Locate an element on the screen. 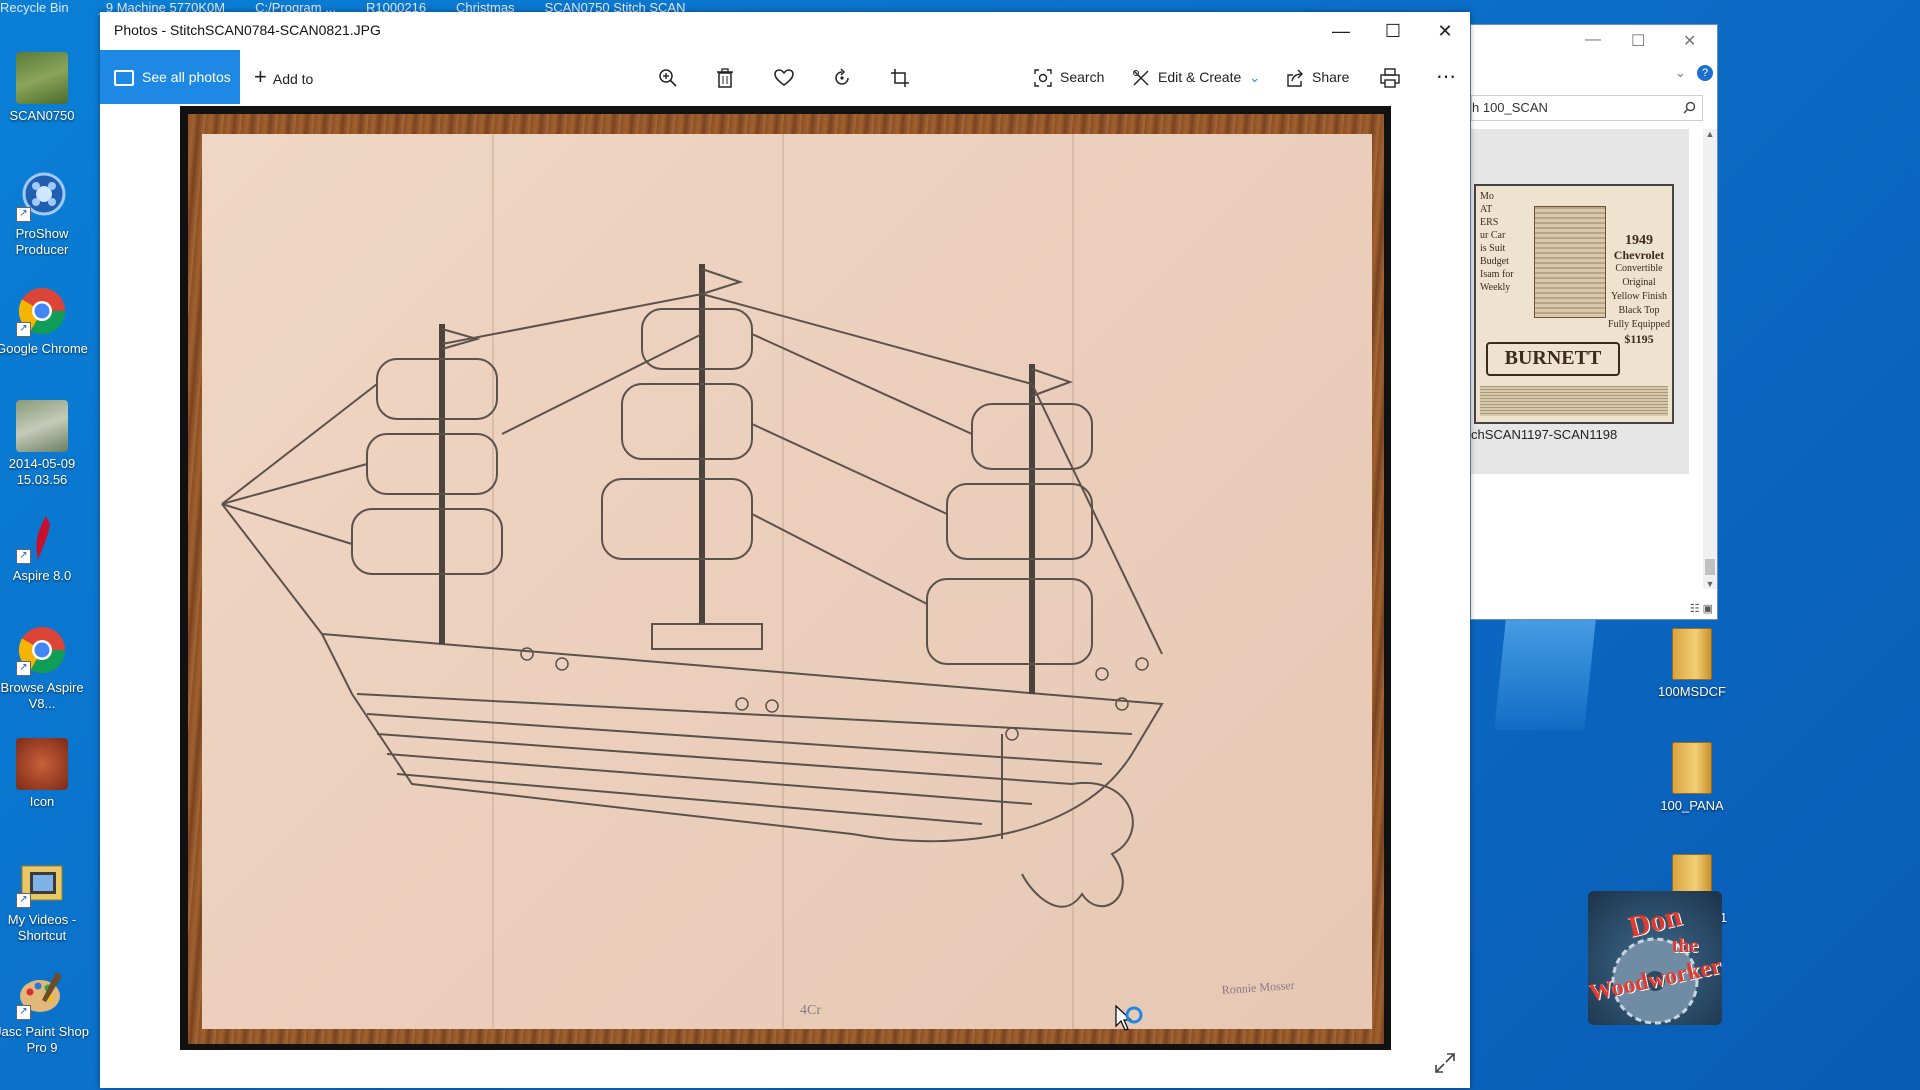 The image size is (1920, 1090). desktop-light-ray is located at coordinates (1545, 675).